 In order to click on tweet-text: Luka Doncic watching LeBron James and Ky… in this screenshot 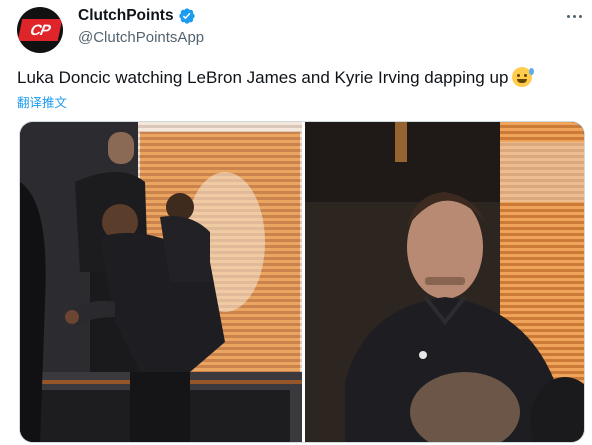, I will do `click(276, 78)`.